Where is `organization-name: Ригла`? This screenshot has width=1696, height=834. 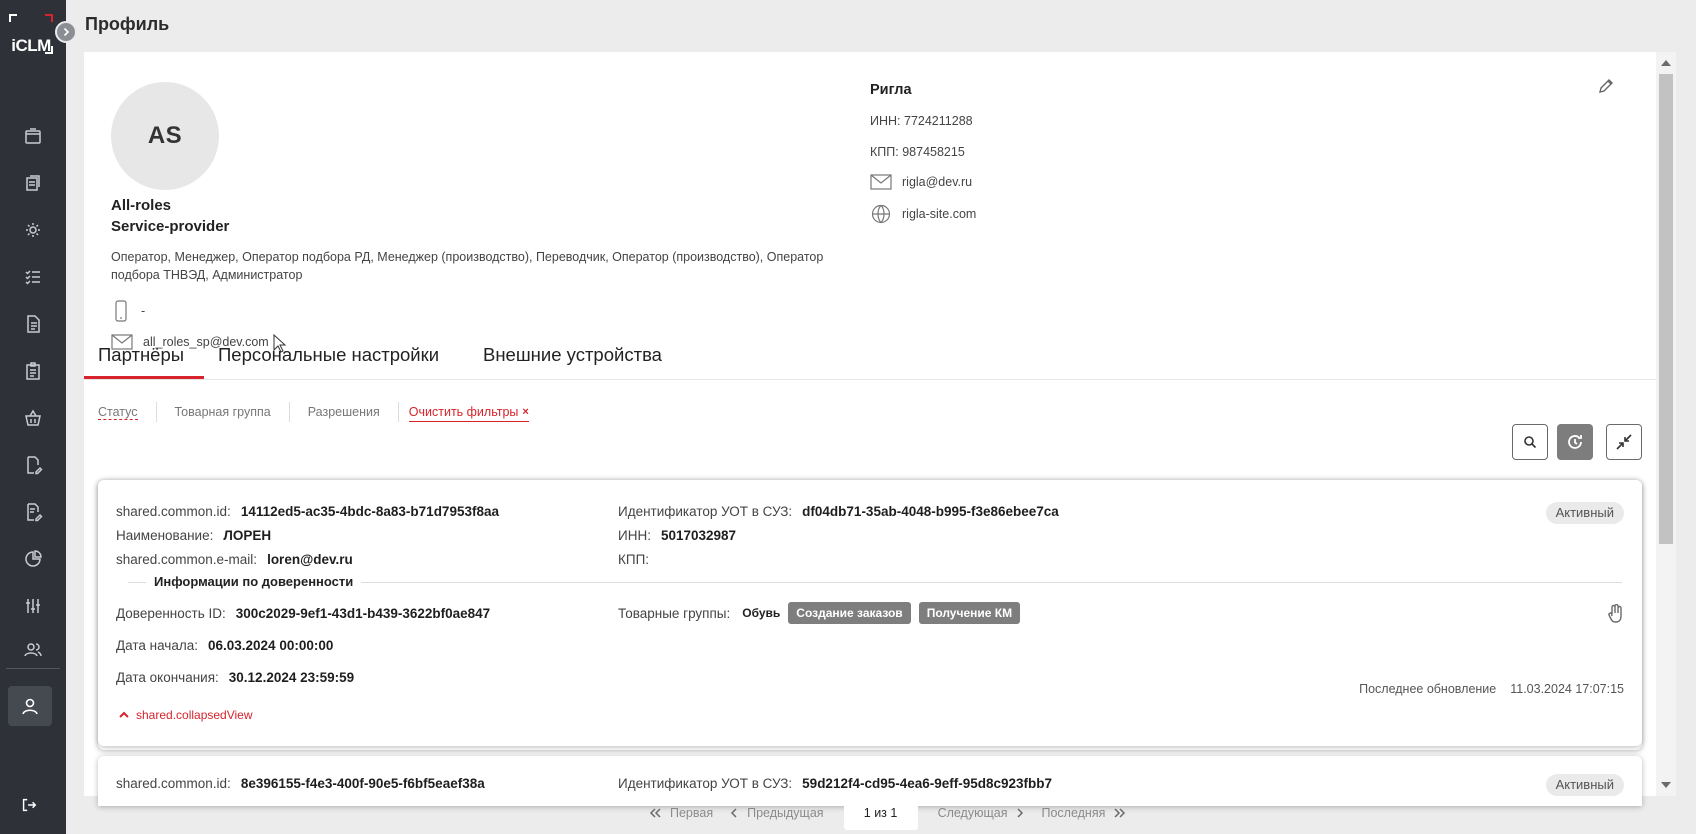
organization-name: Ригла is located at coordinates (891, 90).